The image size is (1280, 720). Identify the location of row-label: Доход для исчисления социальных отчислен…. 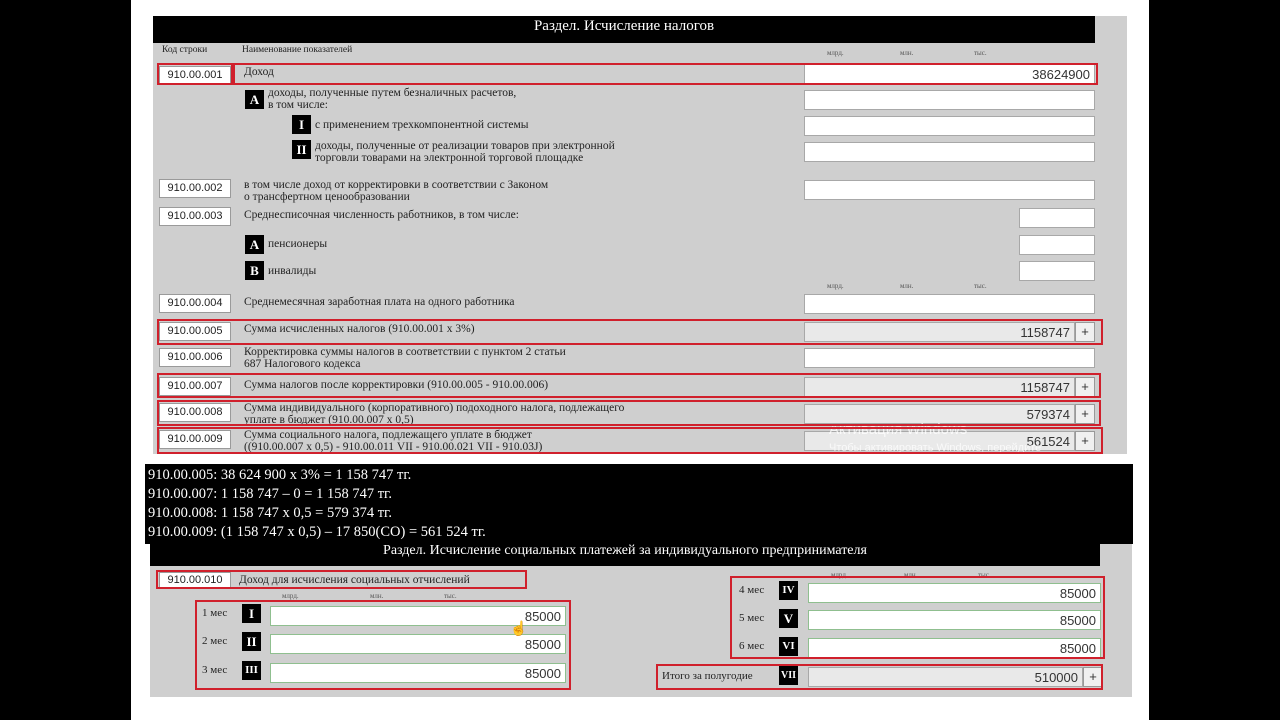
(354, 580).